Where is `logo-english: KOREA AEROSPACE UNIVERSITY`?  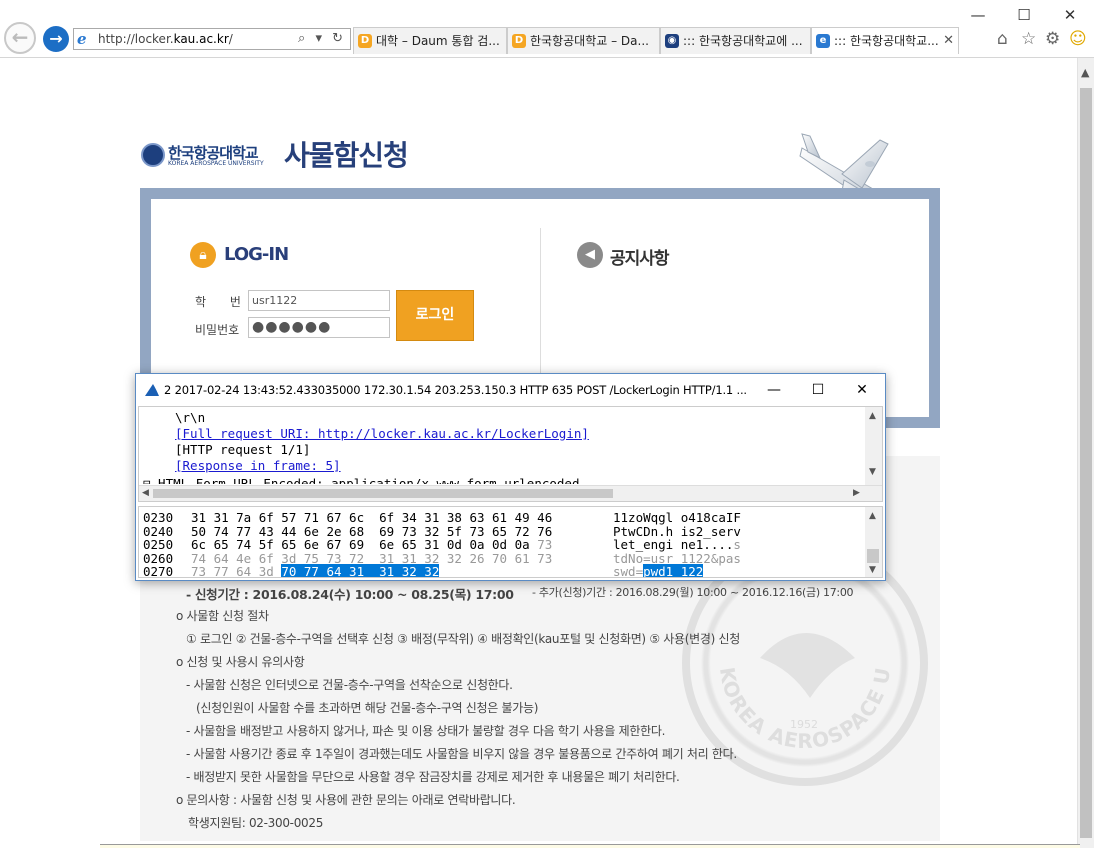
logo-english: KOREA AEROSPACE UNIVERSITY is located at coordinates (216, 163).